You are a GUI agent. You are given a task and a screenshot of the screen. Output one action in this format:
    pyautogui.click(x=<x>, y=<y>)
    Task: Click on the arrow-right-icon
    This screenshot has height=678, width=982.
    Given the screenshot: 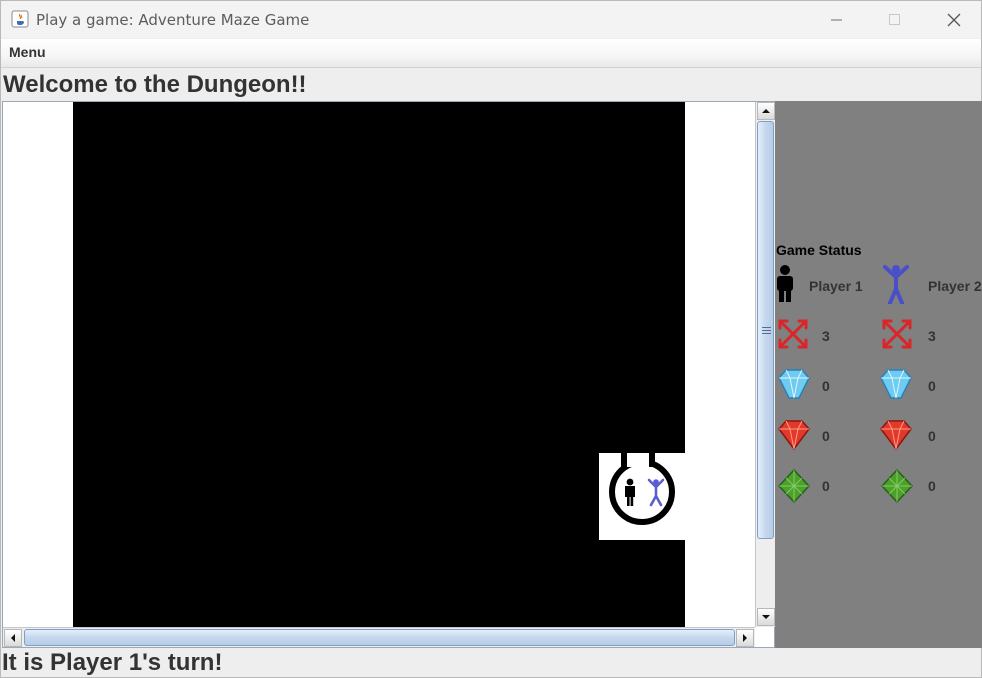 What is the action you would take?
    pyautogui.click(x=745, y=638)
    